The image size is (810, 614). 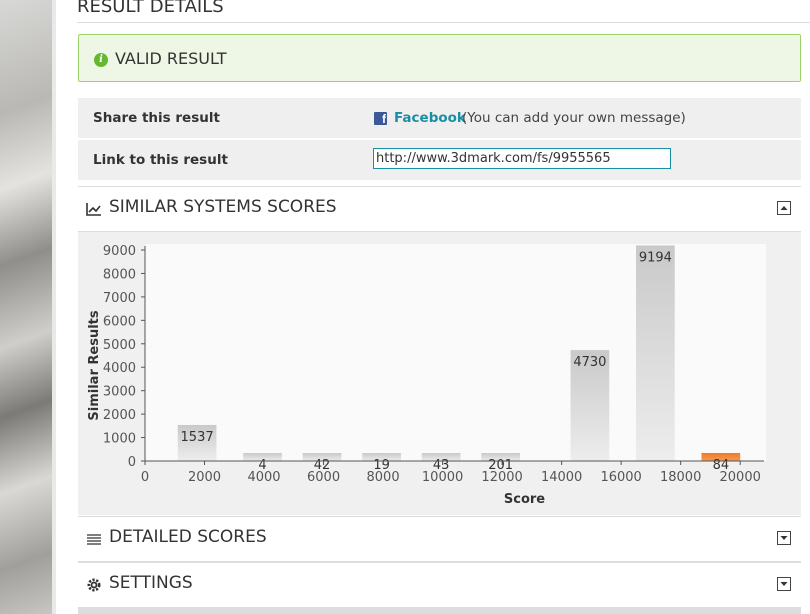 What do you see at coordinates (223, 207) in the screenshot?
I see `similar-systems-title: SIMILAR SYSTEMS SCORES` at bounding box center [223, 207].